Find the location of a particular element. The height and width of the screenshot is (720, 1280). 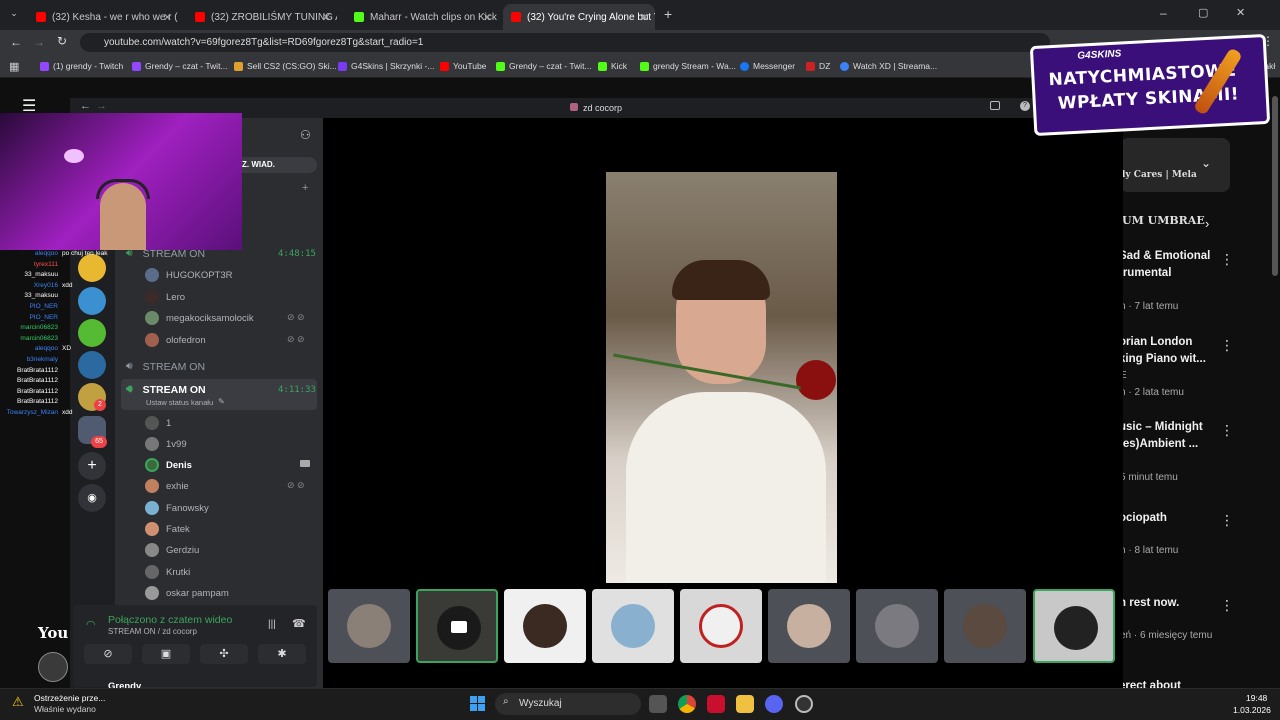

channel-avatar is located at coordinates (53, 667).